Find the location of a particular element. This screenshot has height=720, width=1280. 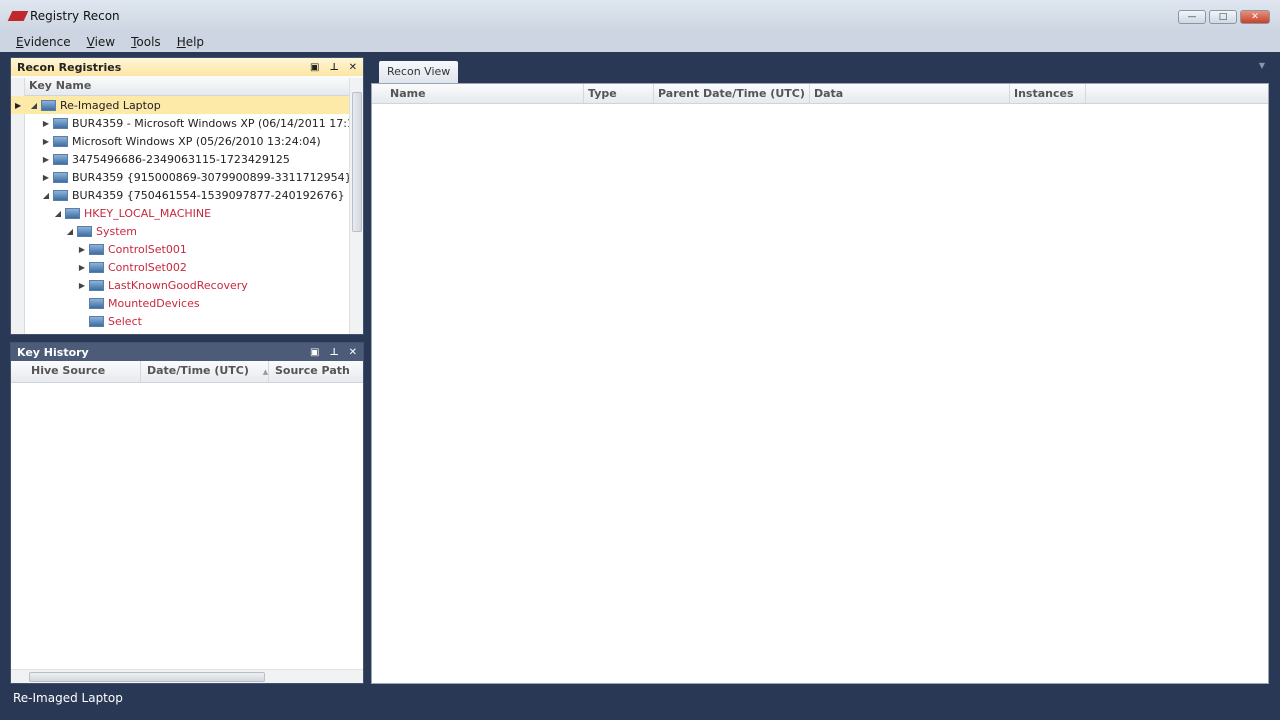

tree-node: ▶ 3475496686-2349063115-1723429125 is located at coordinates (165, 159).